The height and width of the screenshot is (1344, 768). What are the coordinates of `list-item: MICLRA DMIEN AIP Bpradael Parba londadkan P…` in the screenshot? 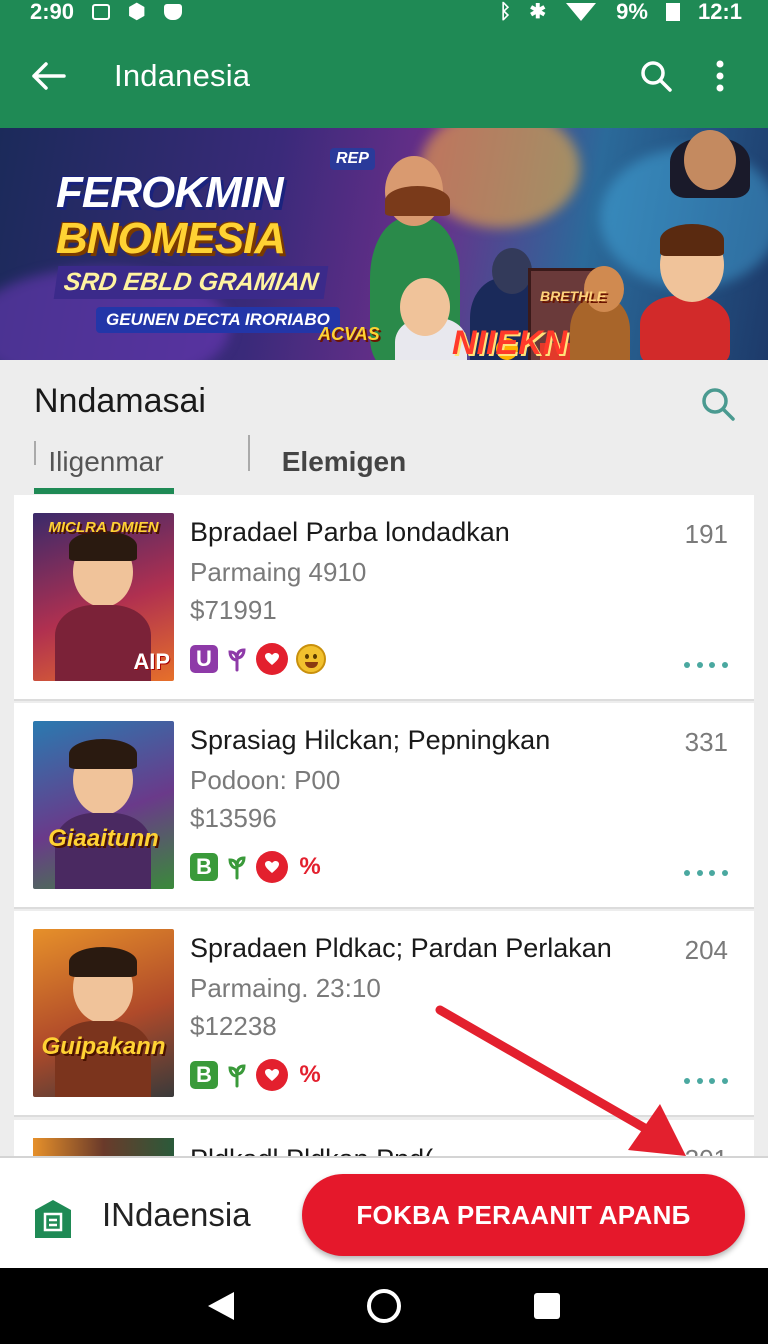 It's located at (384, 598).